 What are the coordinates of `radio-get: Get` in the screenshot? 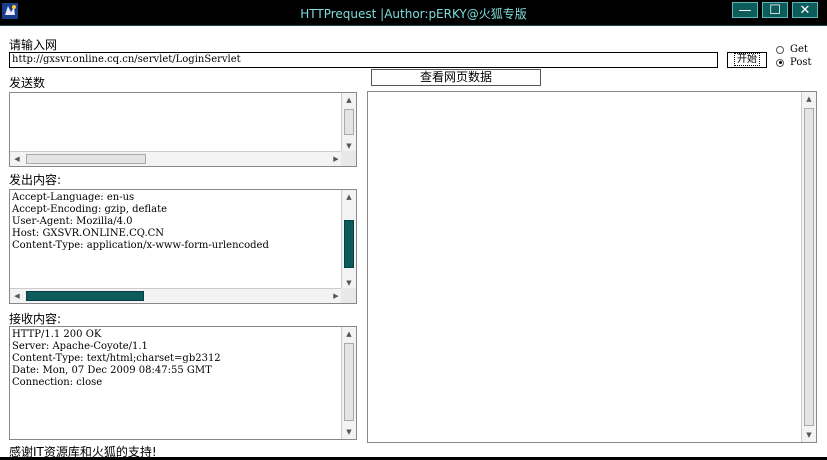 It's located at (792, 49).